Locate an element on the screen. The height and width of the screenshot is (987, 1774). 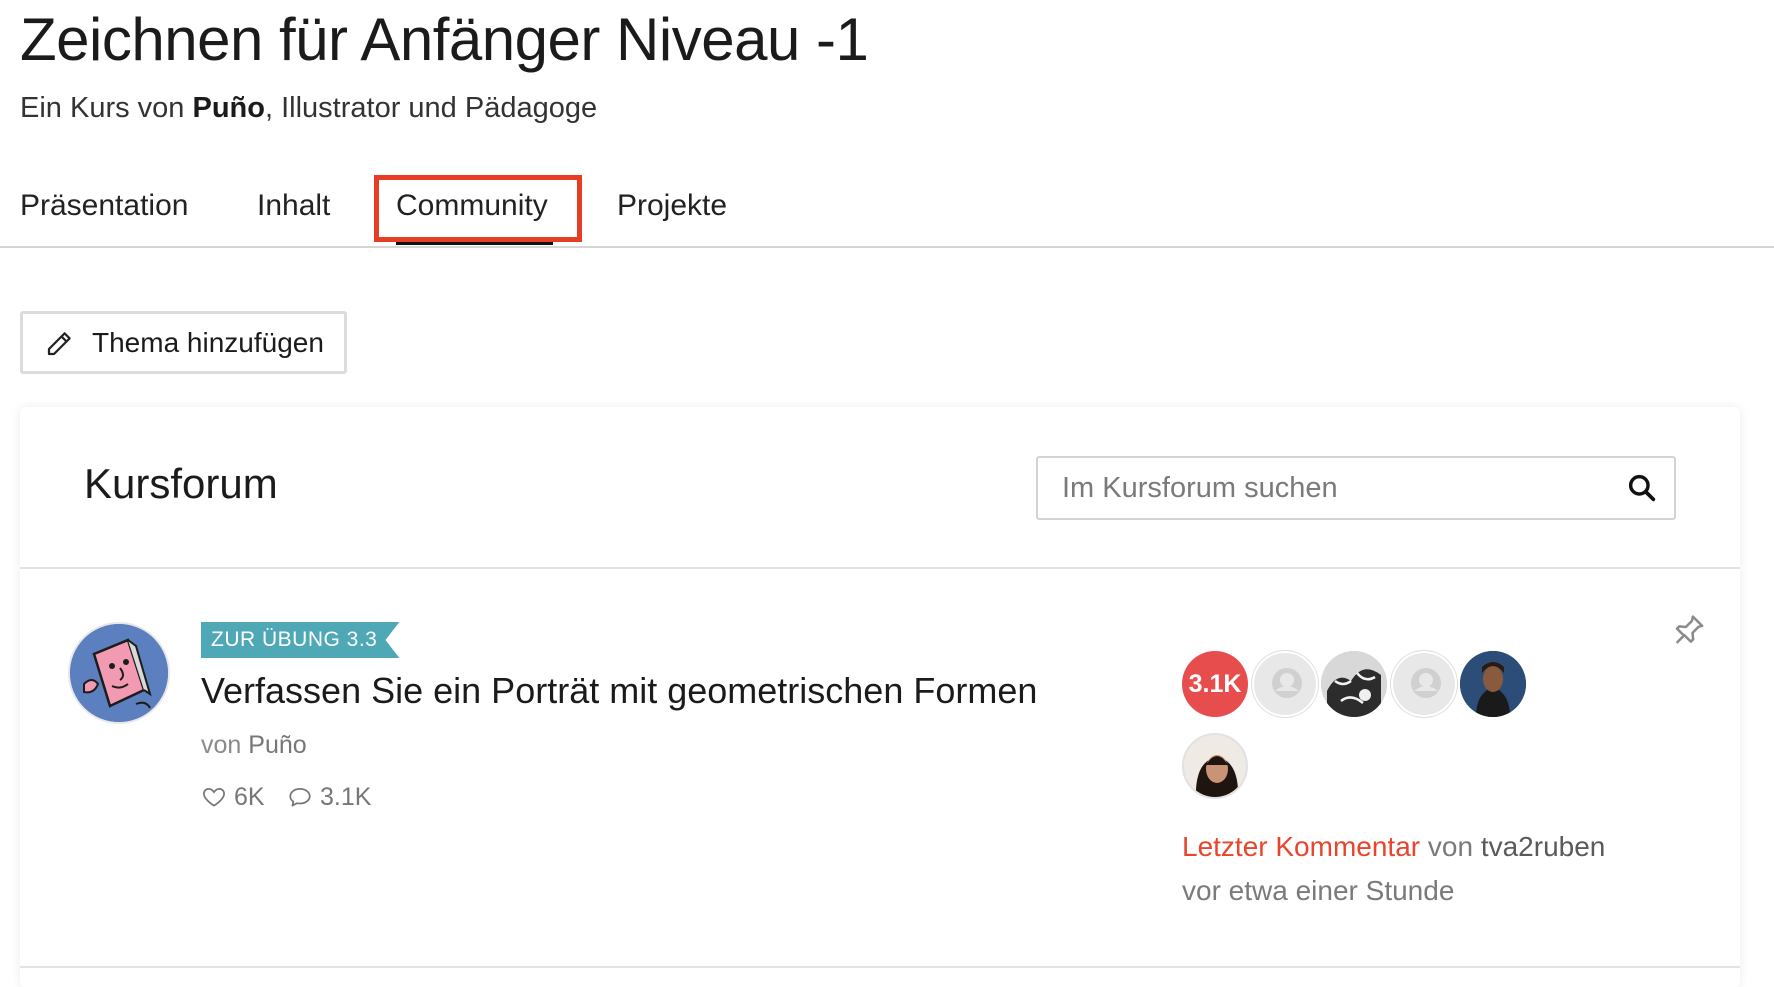
comments-stat: 3.1K is located at coordinates (329, 797).